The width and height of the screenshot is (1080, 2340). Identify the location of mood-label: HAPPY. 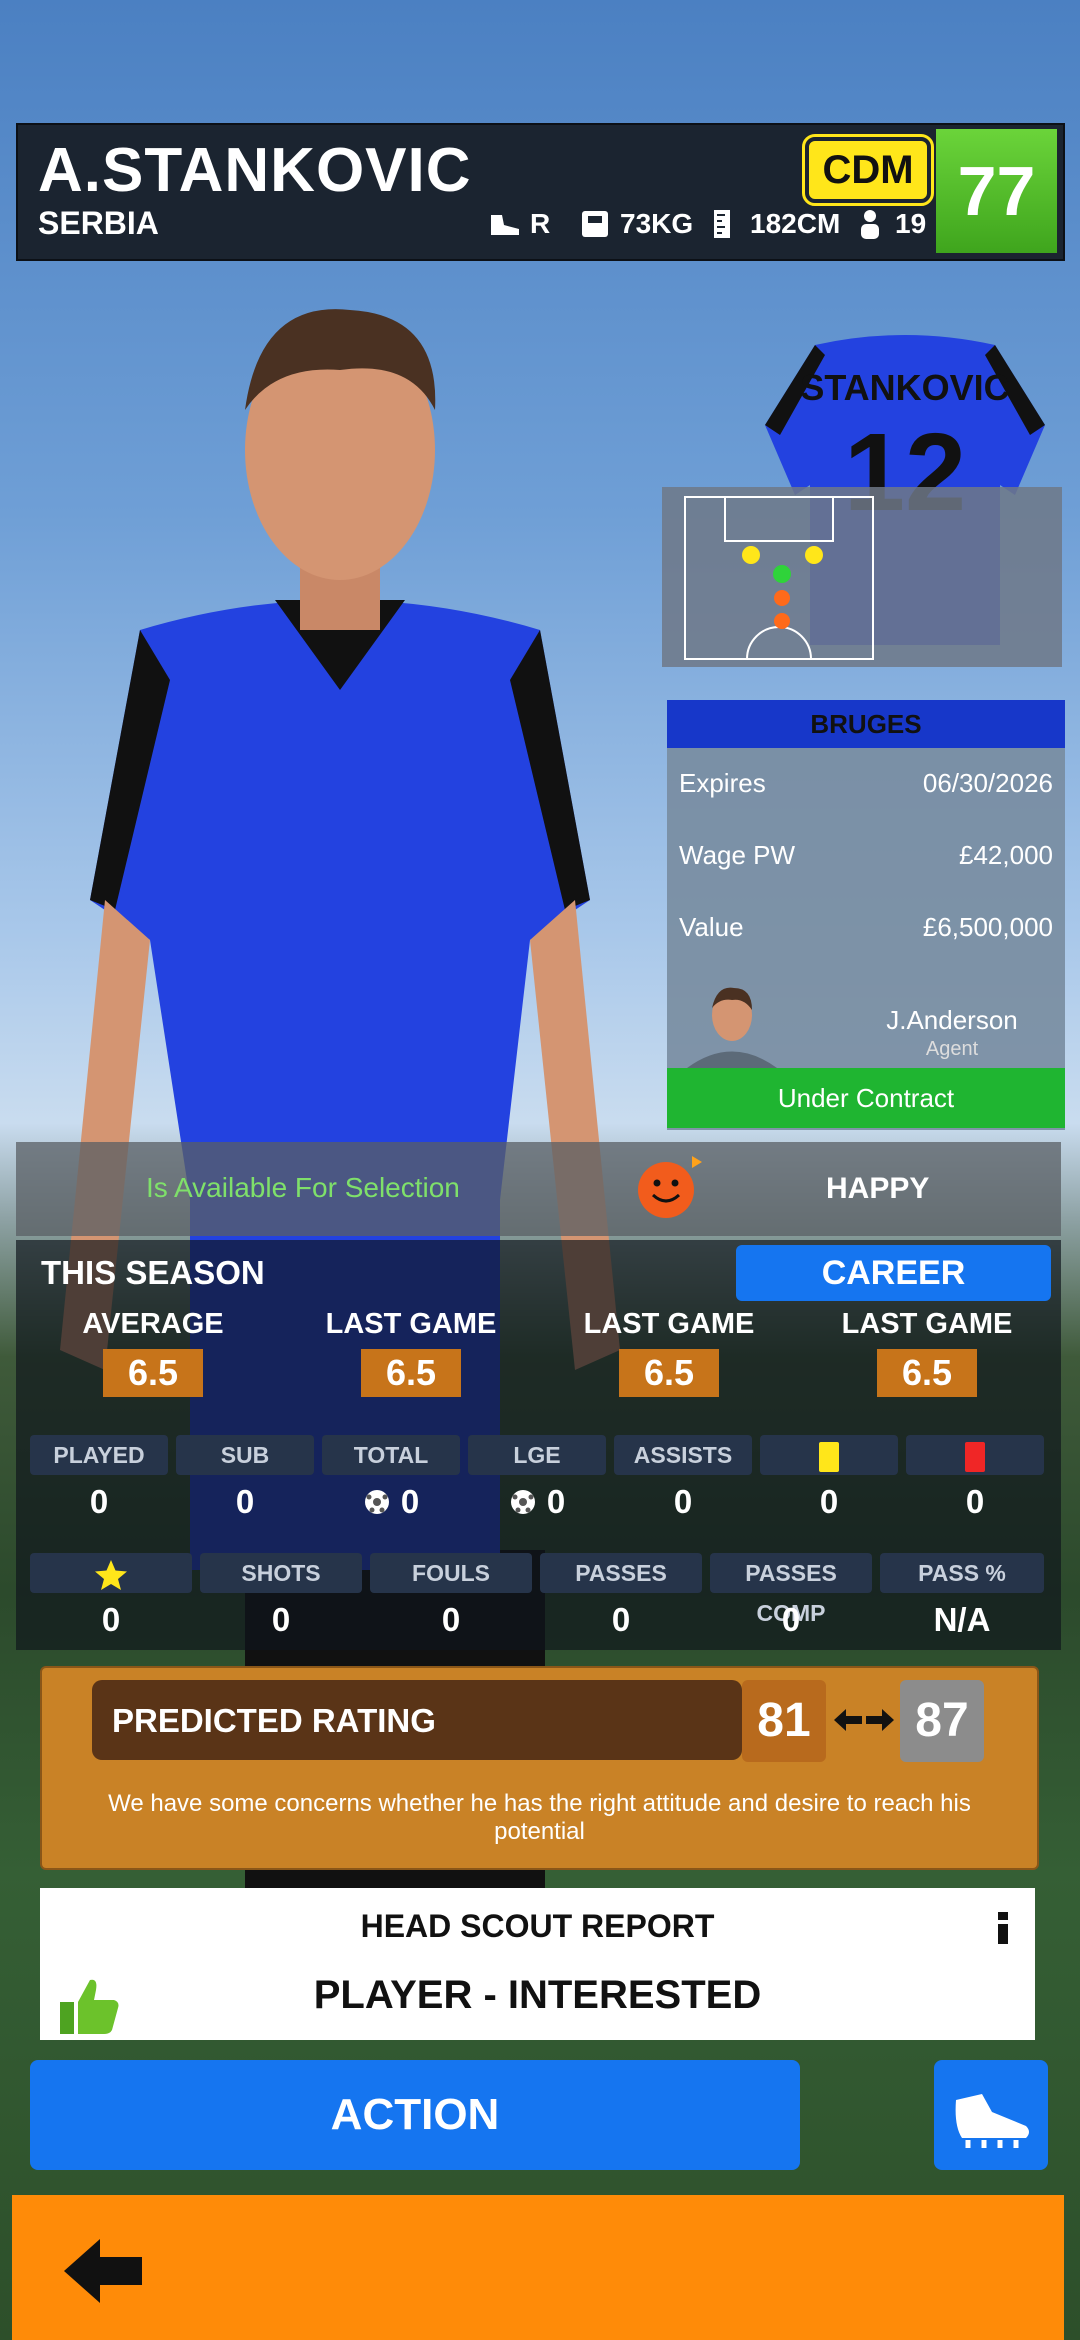
(878, 1188).